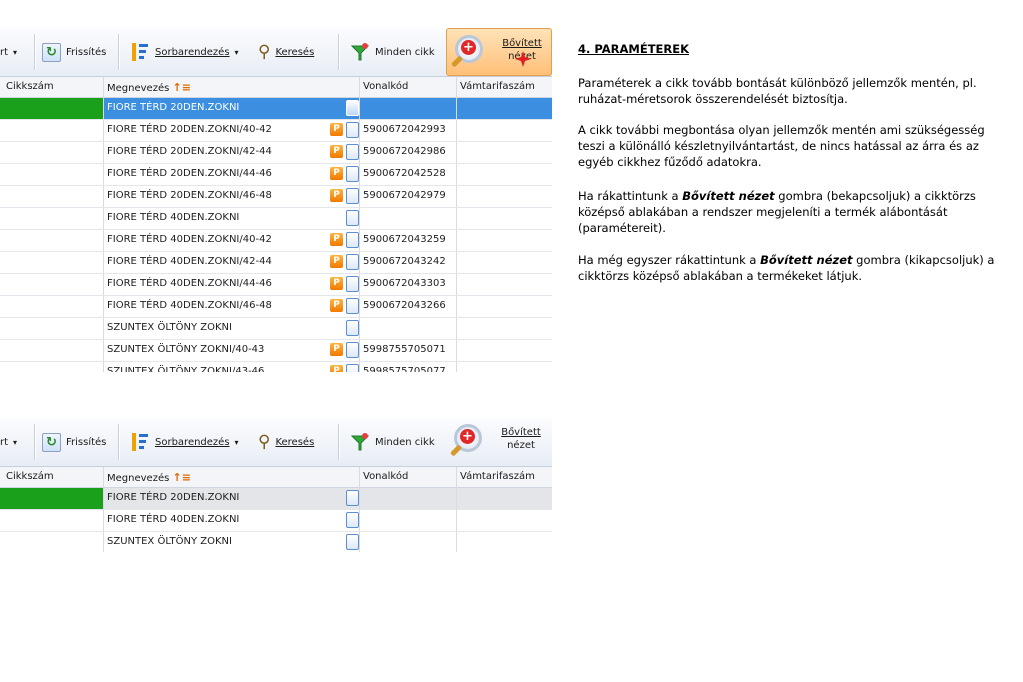 The image size is (1023, 682). What do you see at coordinates (189, 151) in the screenshot?
I see `cell-name: FIORE TÉRD 20DEN.ZOKNI/42-44` at bounding box center [189, 151].